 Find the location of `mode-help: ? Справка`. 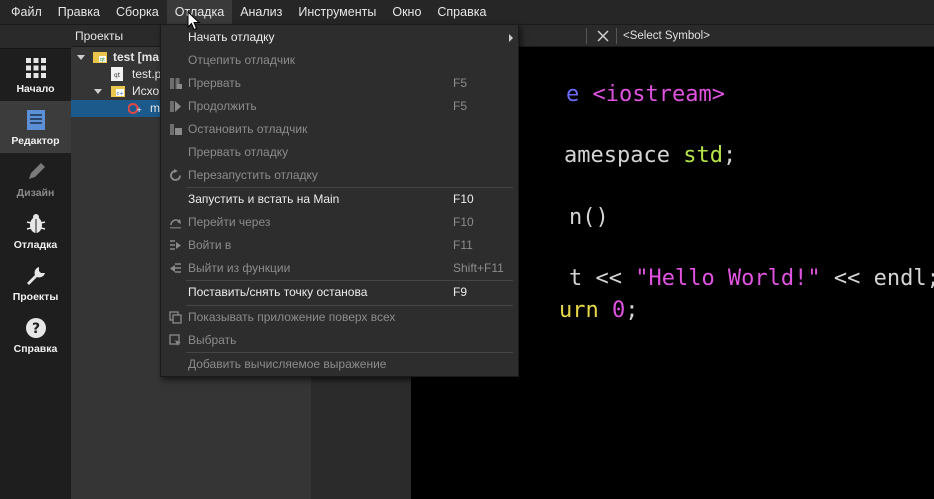

mode-help: ? Справка is located at coordinates (35, 335).